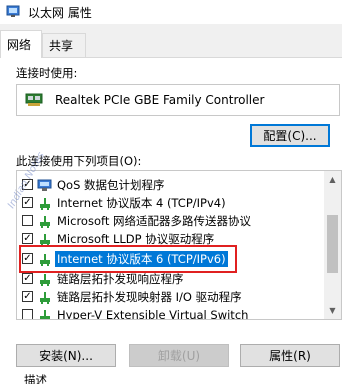 The image size is (342, 384). Describe the element at coordinates (27, 238) in the screenshot. I see `checkbox-lldp: ✓` at that location.